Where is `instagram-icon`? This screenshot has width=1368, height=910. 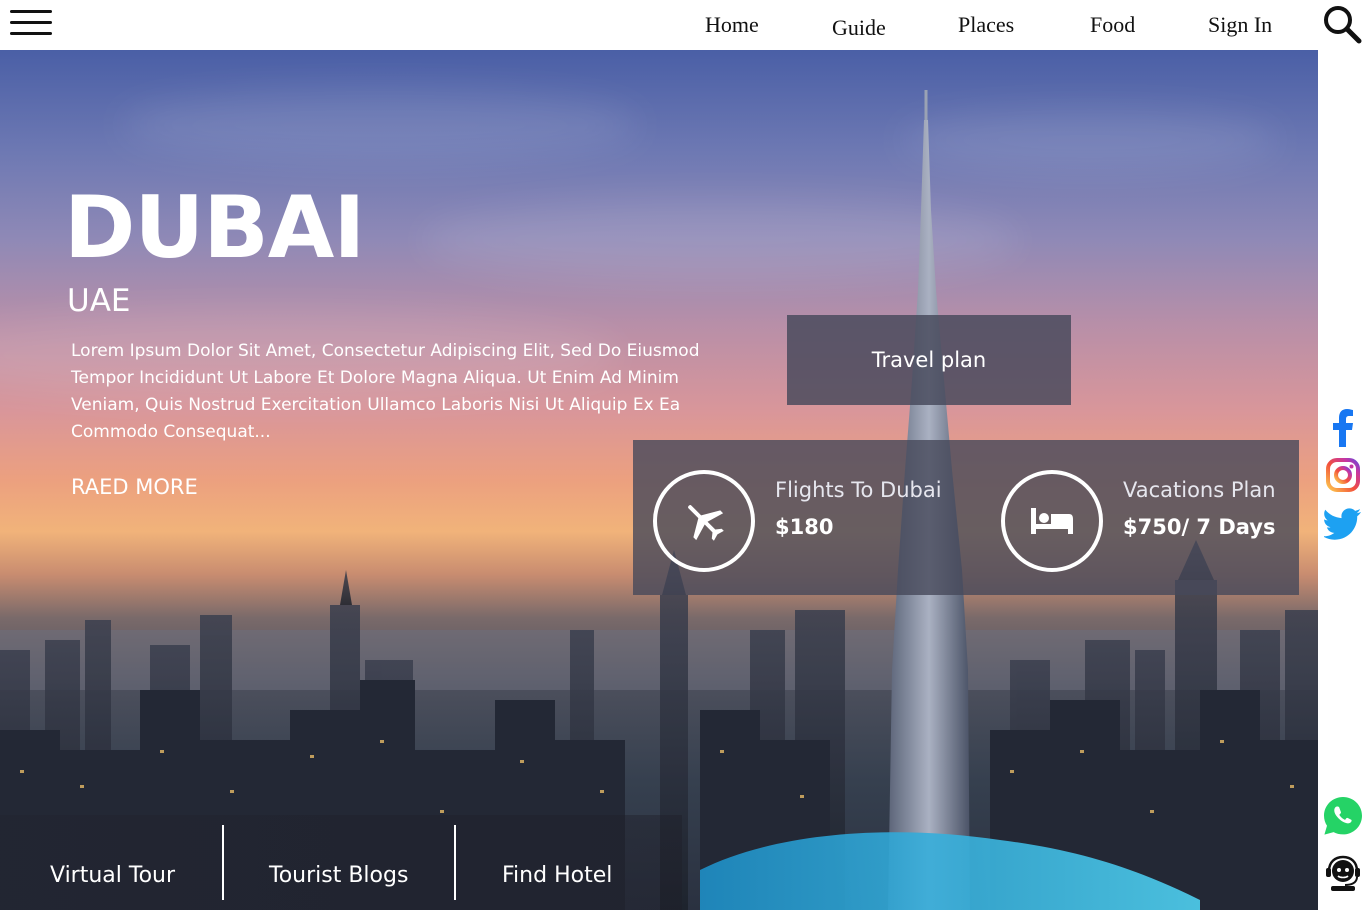
instagram-icon is located at coordinates (1343, 475).